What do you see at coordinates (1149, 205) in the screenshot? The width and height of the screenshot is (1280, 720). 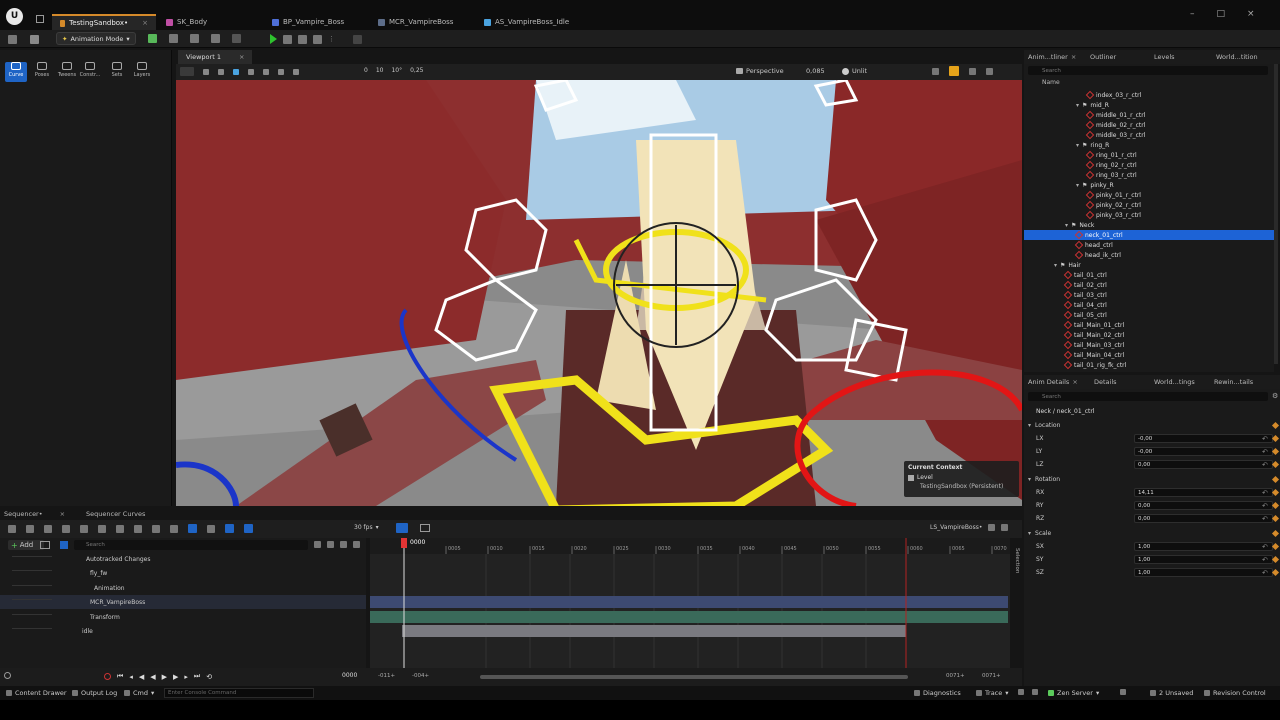 I see `outliner-control: pinky_02_r_ctrl` at bounding box center [1149, 205].